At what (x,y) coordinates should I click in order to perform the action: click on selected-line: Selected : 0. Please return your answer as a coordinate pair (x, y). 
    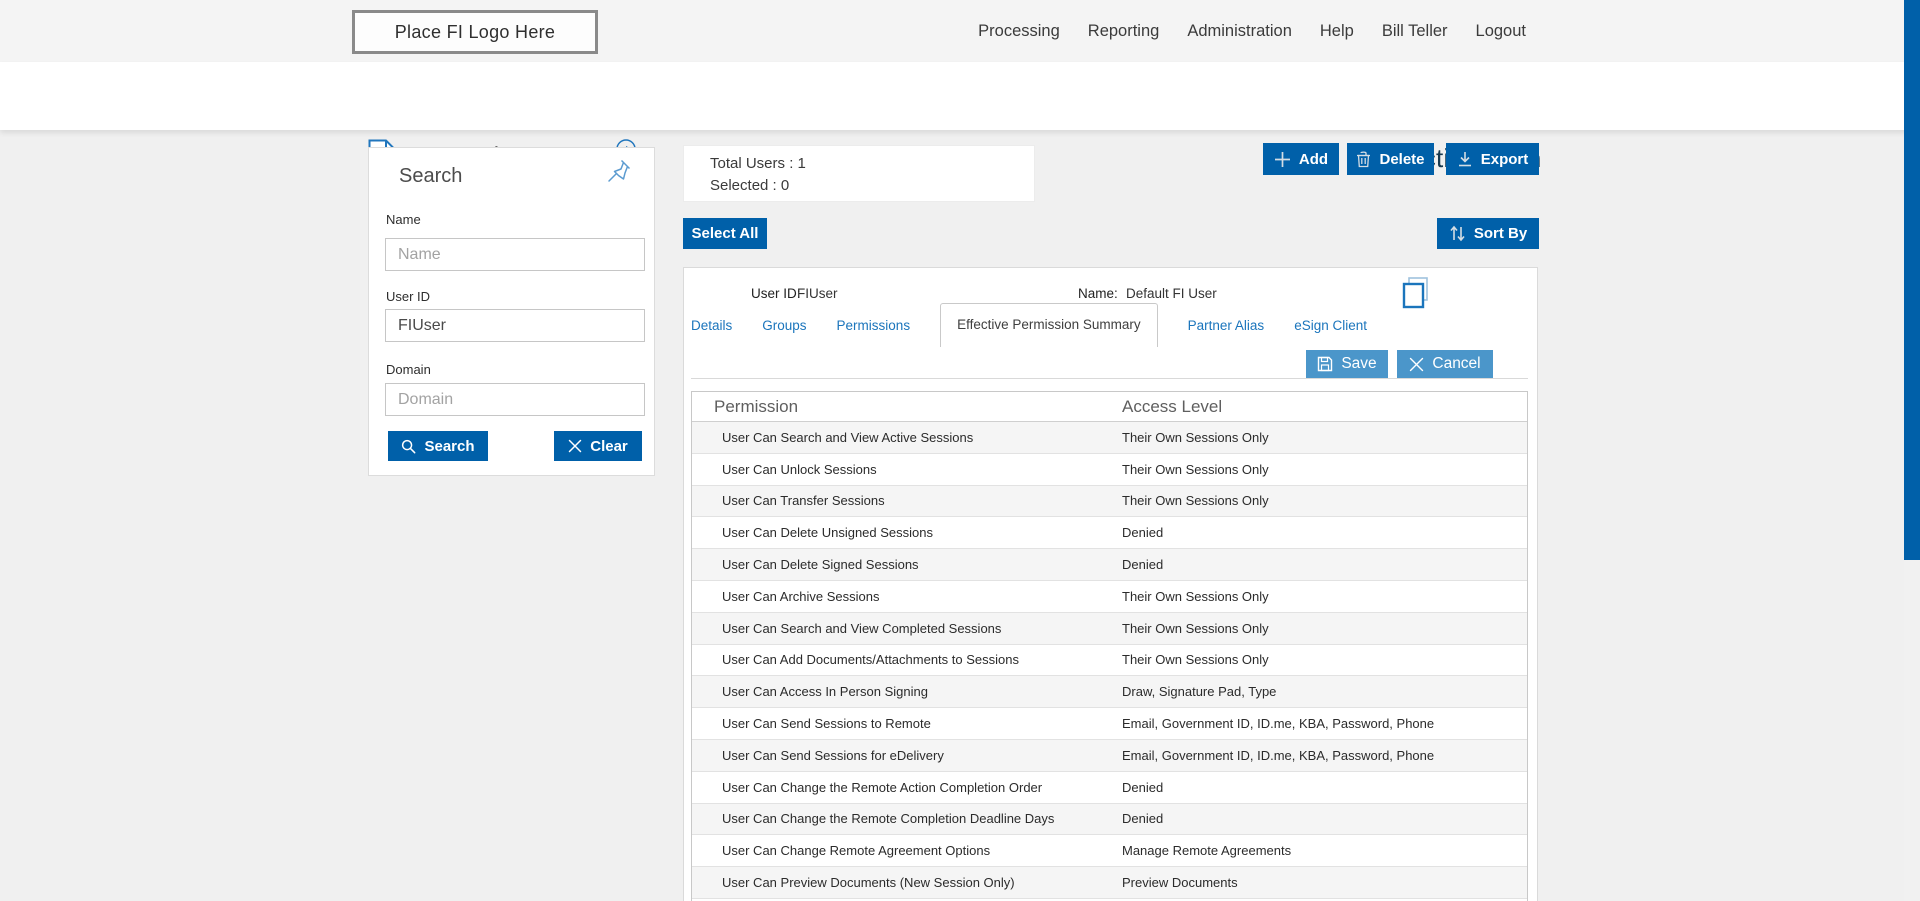
    Looking at the image, I should click on (872, 186).